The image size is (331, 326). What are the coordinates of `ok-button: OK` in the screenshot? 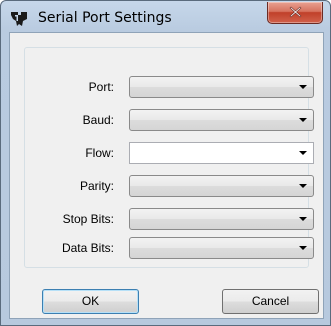 It's located at (90, 301).